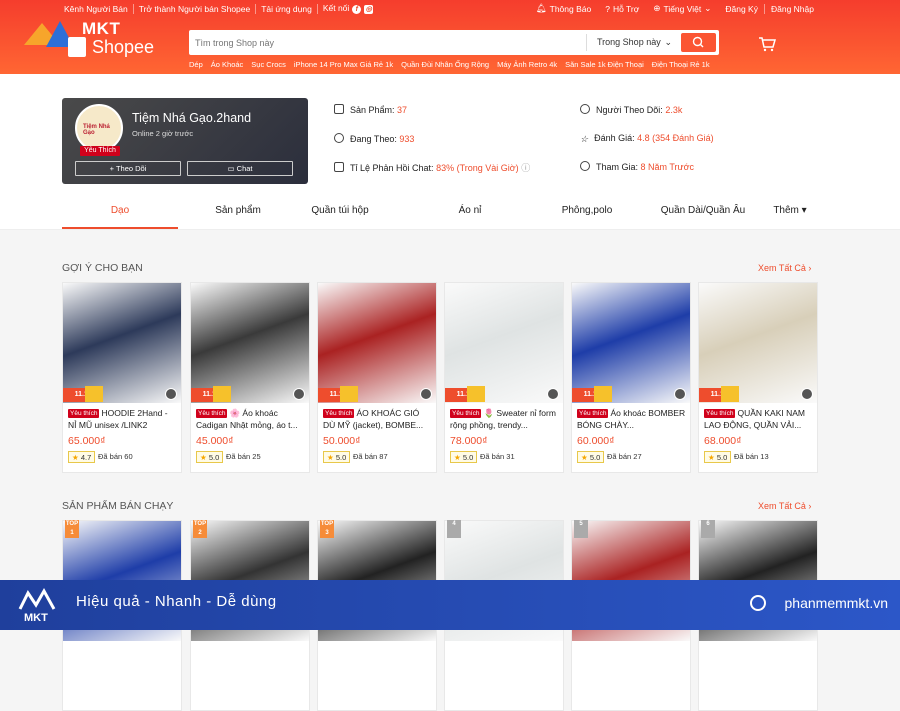 This screenshot has height=711, width=900. What do you see at coordinates (784, 506) in the screenshot?
I see `see-all-bestsellers-link: Xem Tất Cả ›` at bounding box center [784, 506].